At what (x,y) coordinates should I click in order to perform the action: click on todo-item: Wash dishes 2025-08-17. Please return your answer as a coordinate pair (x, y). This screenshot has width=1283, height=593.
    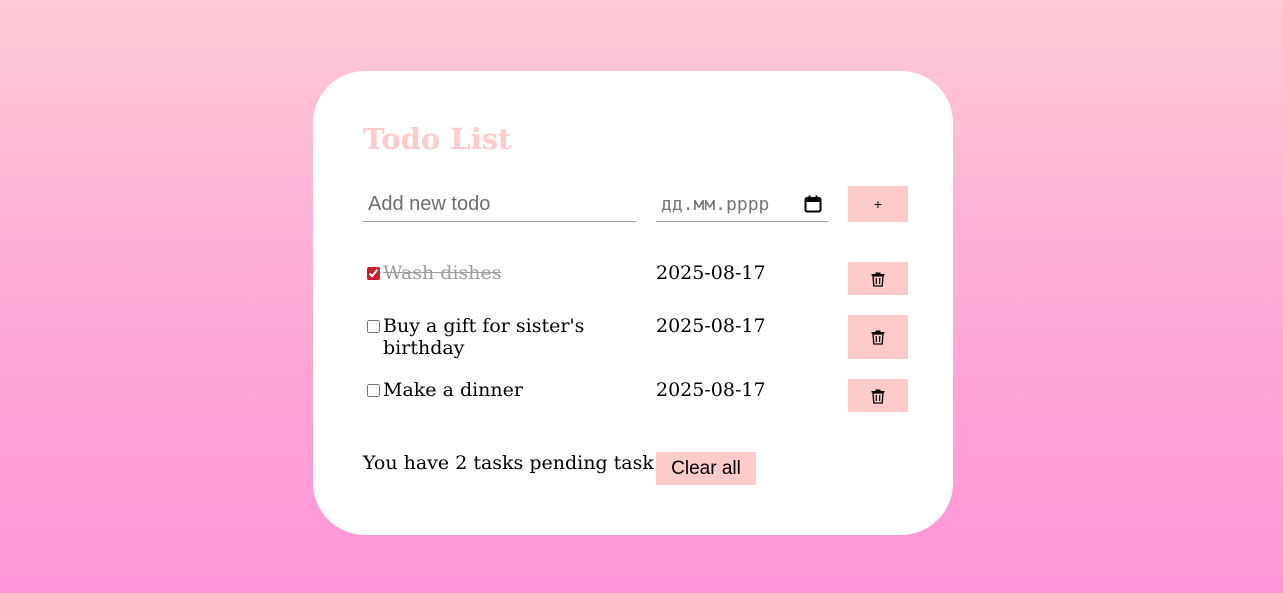
    Looking at the image, I should click on (635, 283).